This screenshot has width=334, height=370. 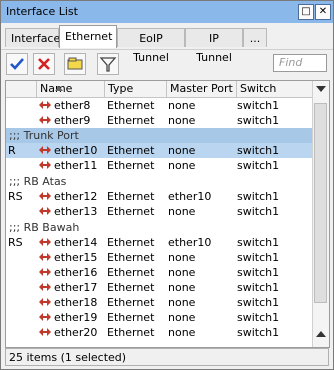 What do you see at coordinates (159, 242) in the screenshot?
I see `table-row: RS ether14 Ethernet ether10 switch1` at bounding box center [159, 242].